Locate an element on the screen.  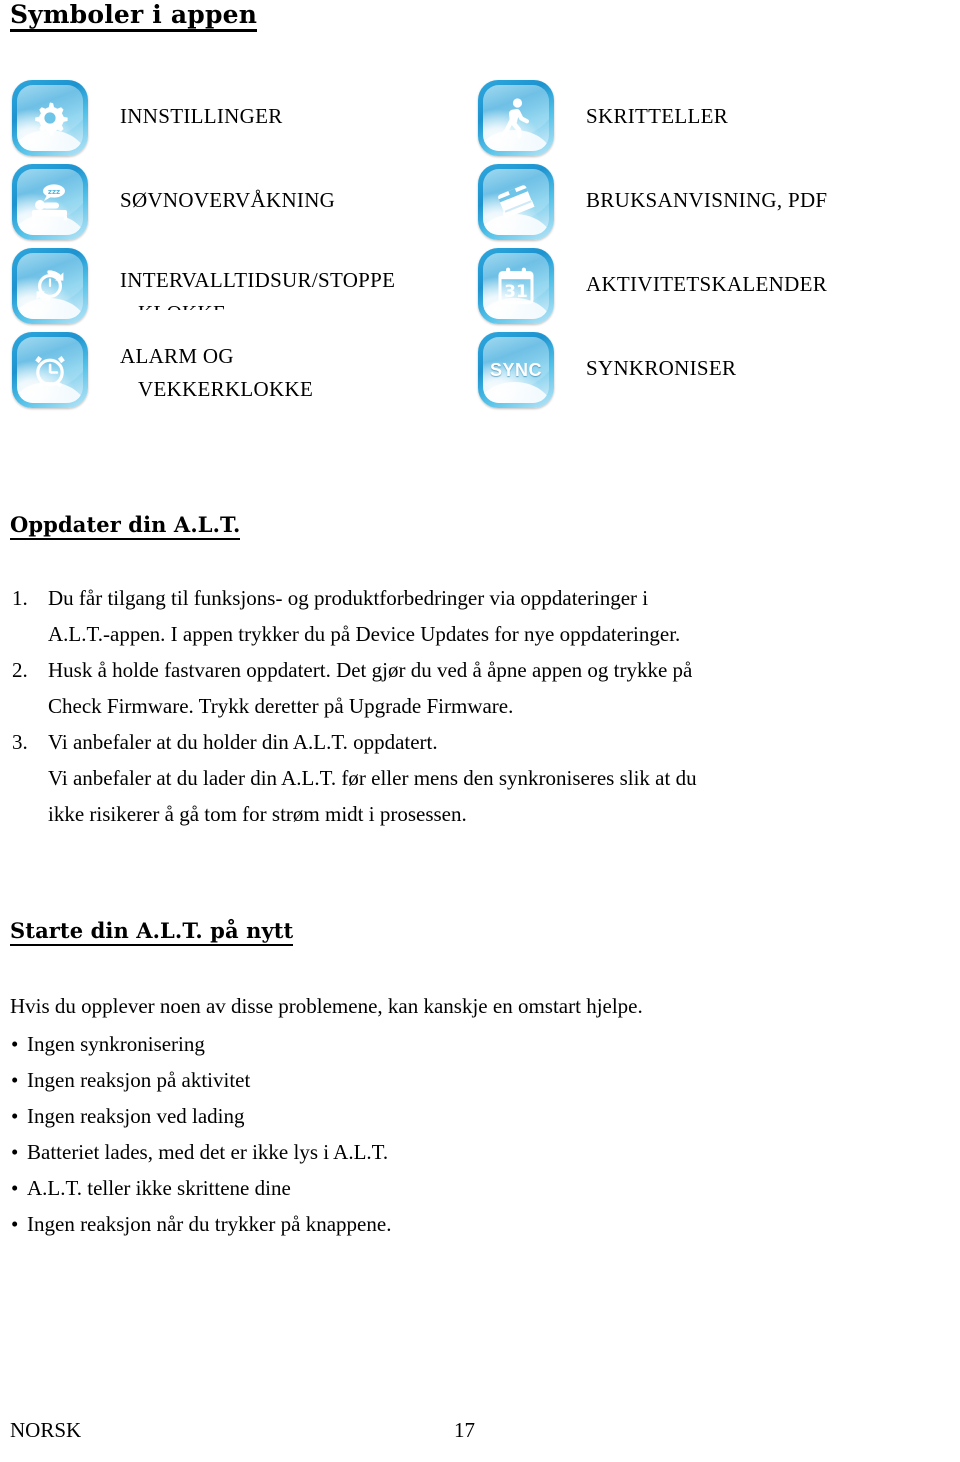
activity-calendar-icon: 31 is located at coordinates (516, 286).